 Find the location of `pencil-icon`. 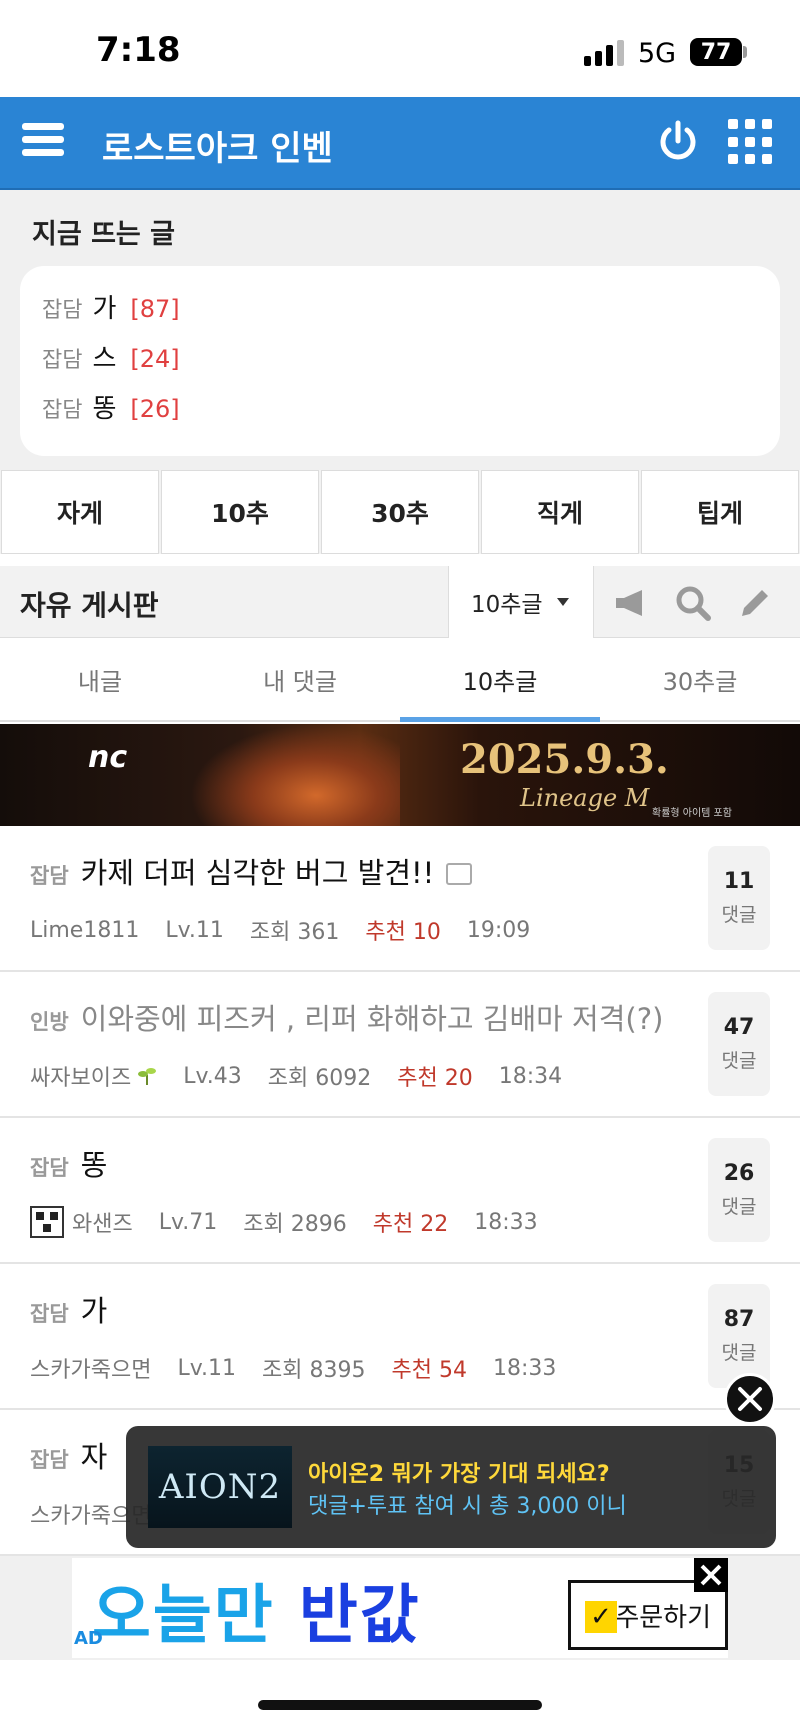

pencil-icon is located at coordinates (755, 603).